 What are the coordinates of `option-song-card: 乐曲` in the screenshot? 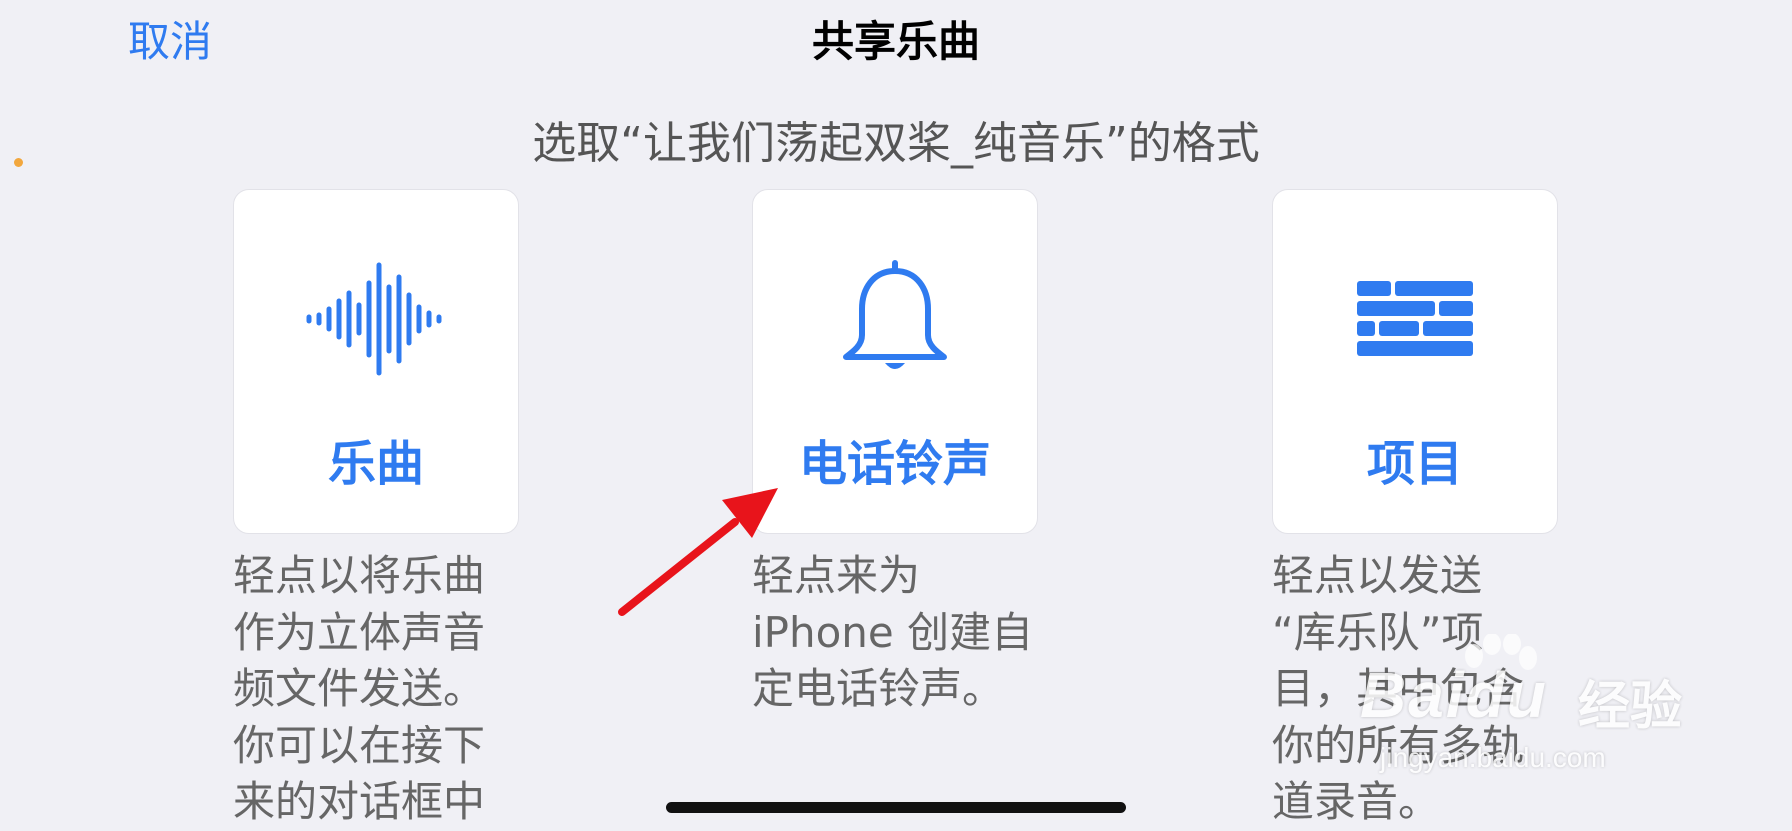 It's located at (376, 361).